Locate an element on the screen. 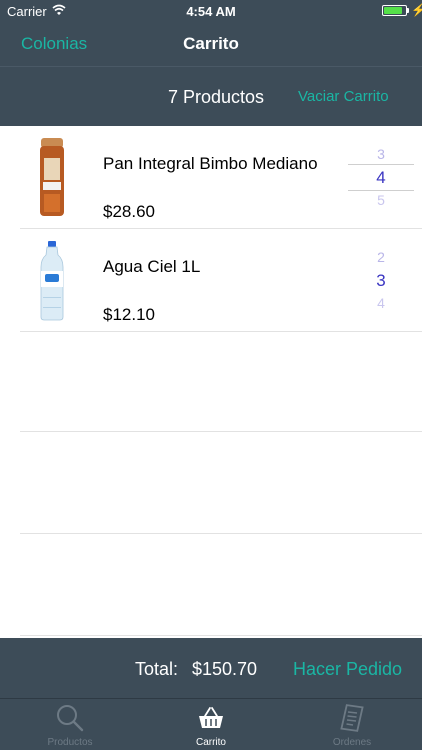 This screenshot has width=422, height=750. tab-label: Ordenes is located at coordinates (352, 742).